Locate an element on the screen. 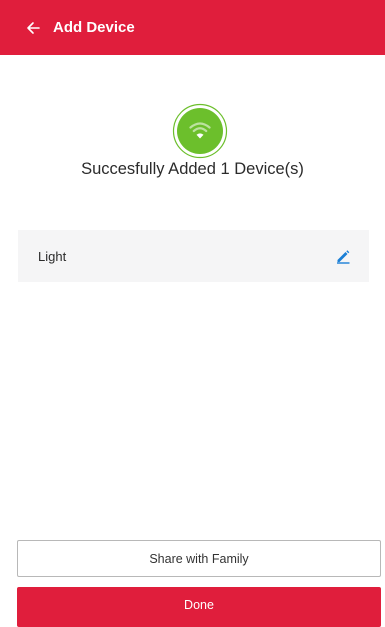 Image resolution: width=385 pixels, height=627 pixels. back-button is located at coordinates (33, 28).